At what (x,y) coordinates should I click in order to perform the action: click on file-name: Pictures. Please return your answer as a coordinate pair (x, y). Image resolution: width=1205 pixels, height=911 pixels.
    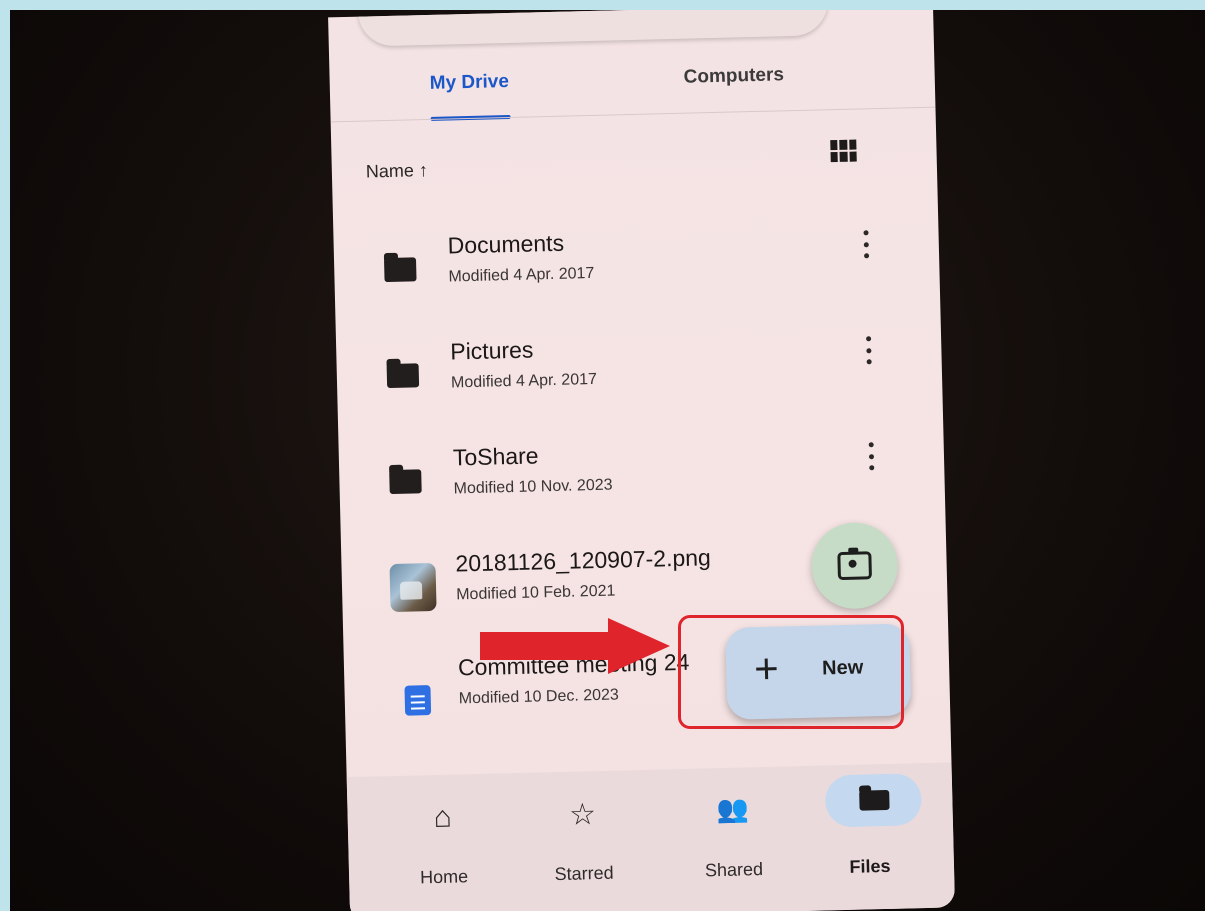
    Looking at the image, I should click on (491, 350).